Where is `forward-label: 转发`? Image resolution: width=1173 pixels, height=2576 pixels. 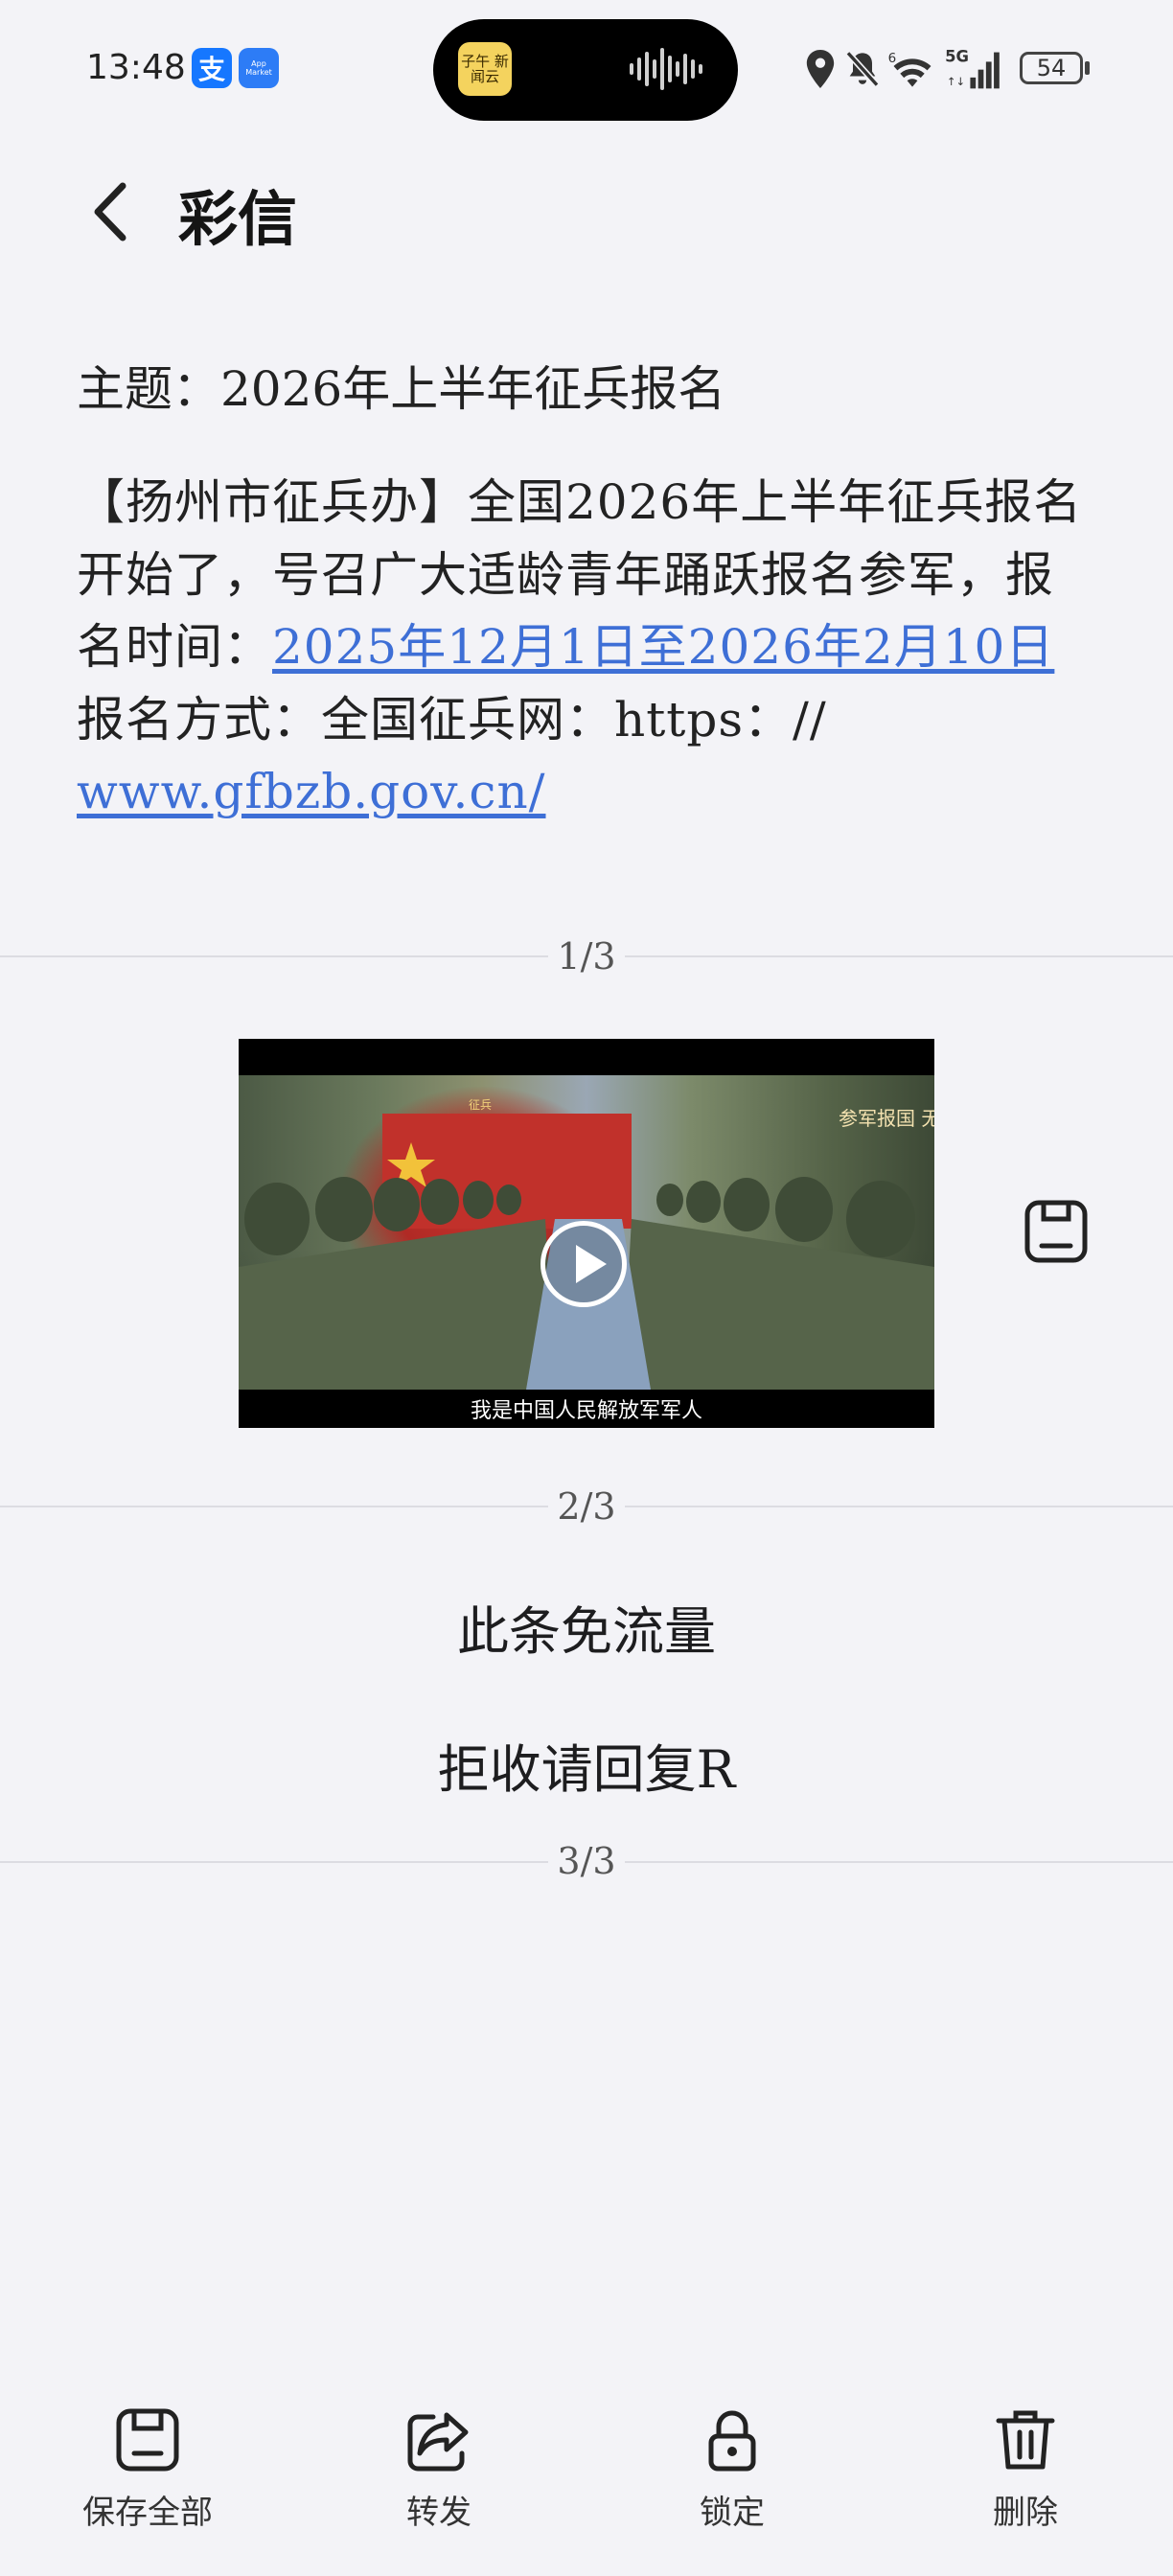 forward-label: 转发 is located at coordinates (439, 2513).